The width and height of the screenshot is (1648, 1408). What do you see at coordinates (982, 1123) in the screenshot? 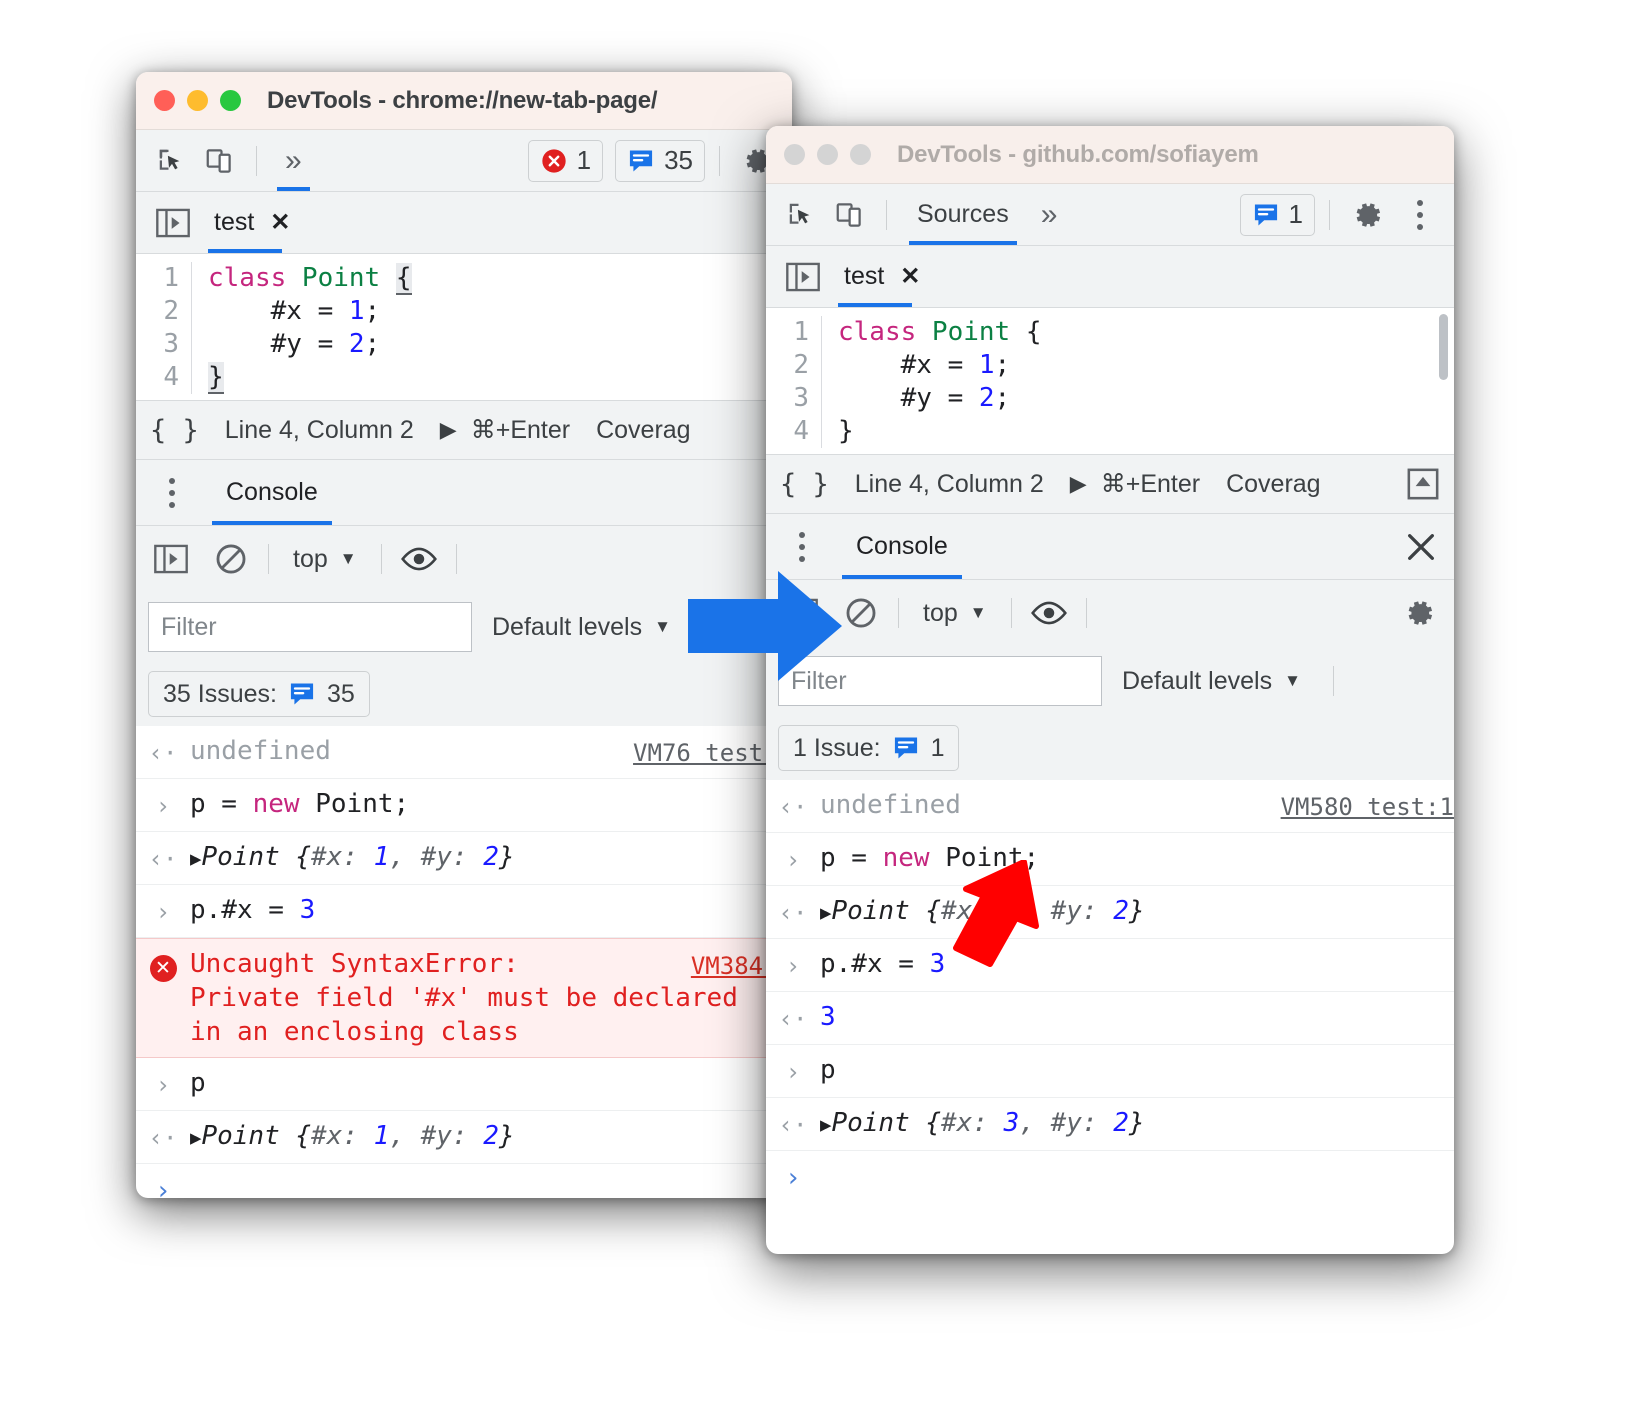
I see `message-text: ▶Point {#x: 3, #y: 2}` at bounding box center [982, 1123].